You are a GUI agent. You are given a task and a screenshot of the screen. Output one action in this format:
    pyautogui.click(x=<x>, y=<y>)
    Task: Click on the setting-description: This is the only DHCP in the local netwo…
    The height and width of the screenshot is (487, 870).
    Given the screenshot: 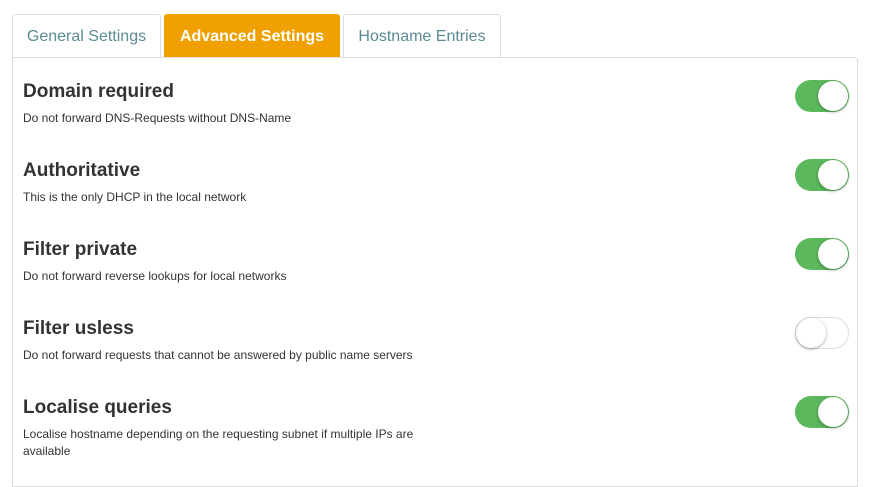 What is the action you would take?
    pyautogui.click(x=135, y=197)
    